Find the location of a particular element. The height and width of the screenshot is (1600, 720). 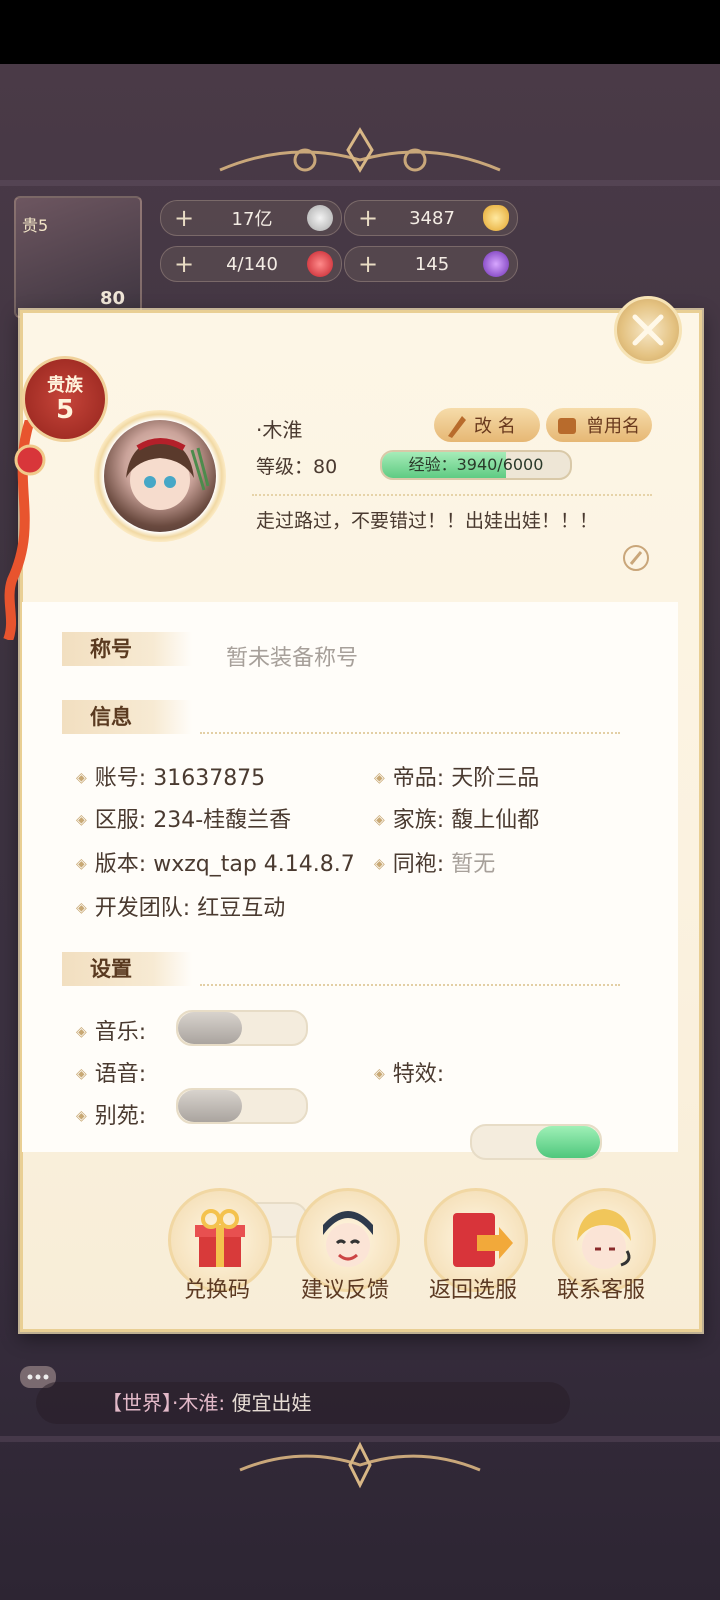

resource-stamina: + 4/140 is located at coordinates (251, 264).